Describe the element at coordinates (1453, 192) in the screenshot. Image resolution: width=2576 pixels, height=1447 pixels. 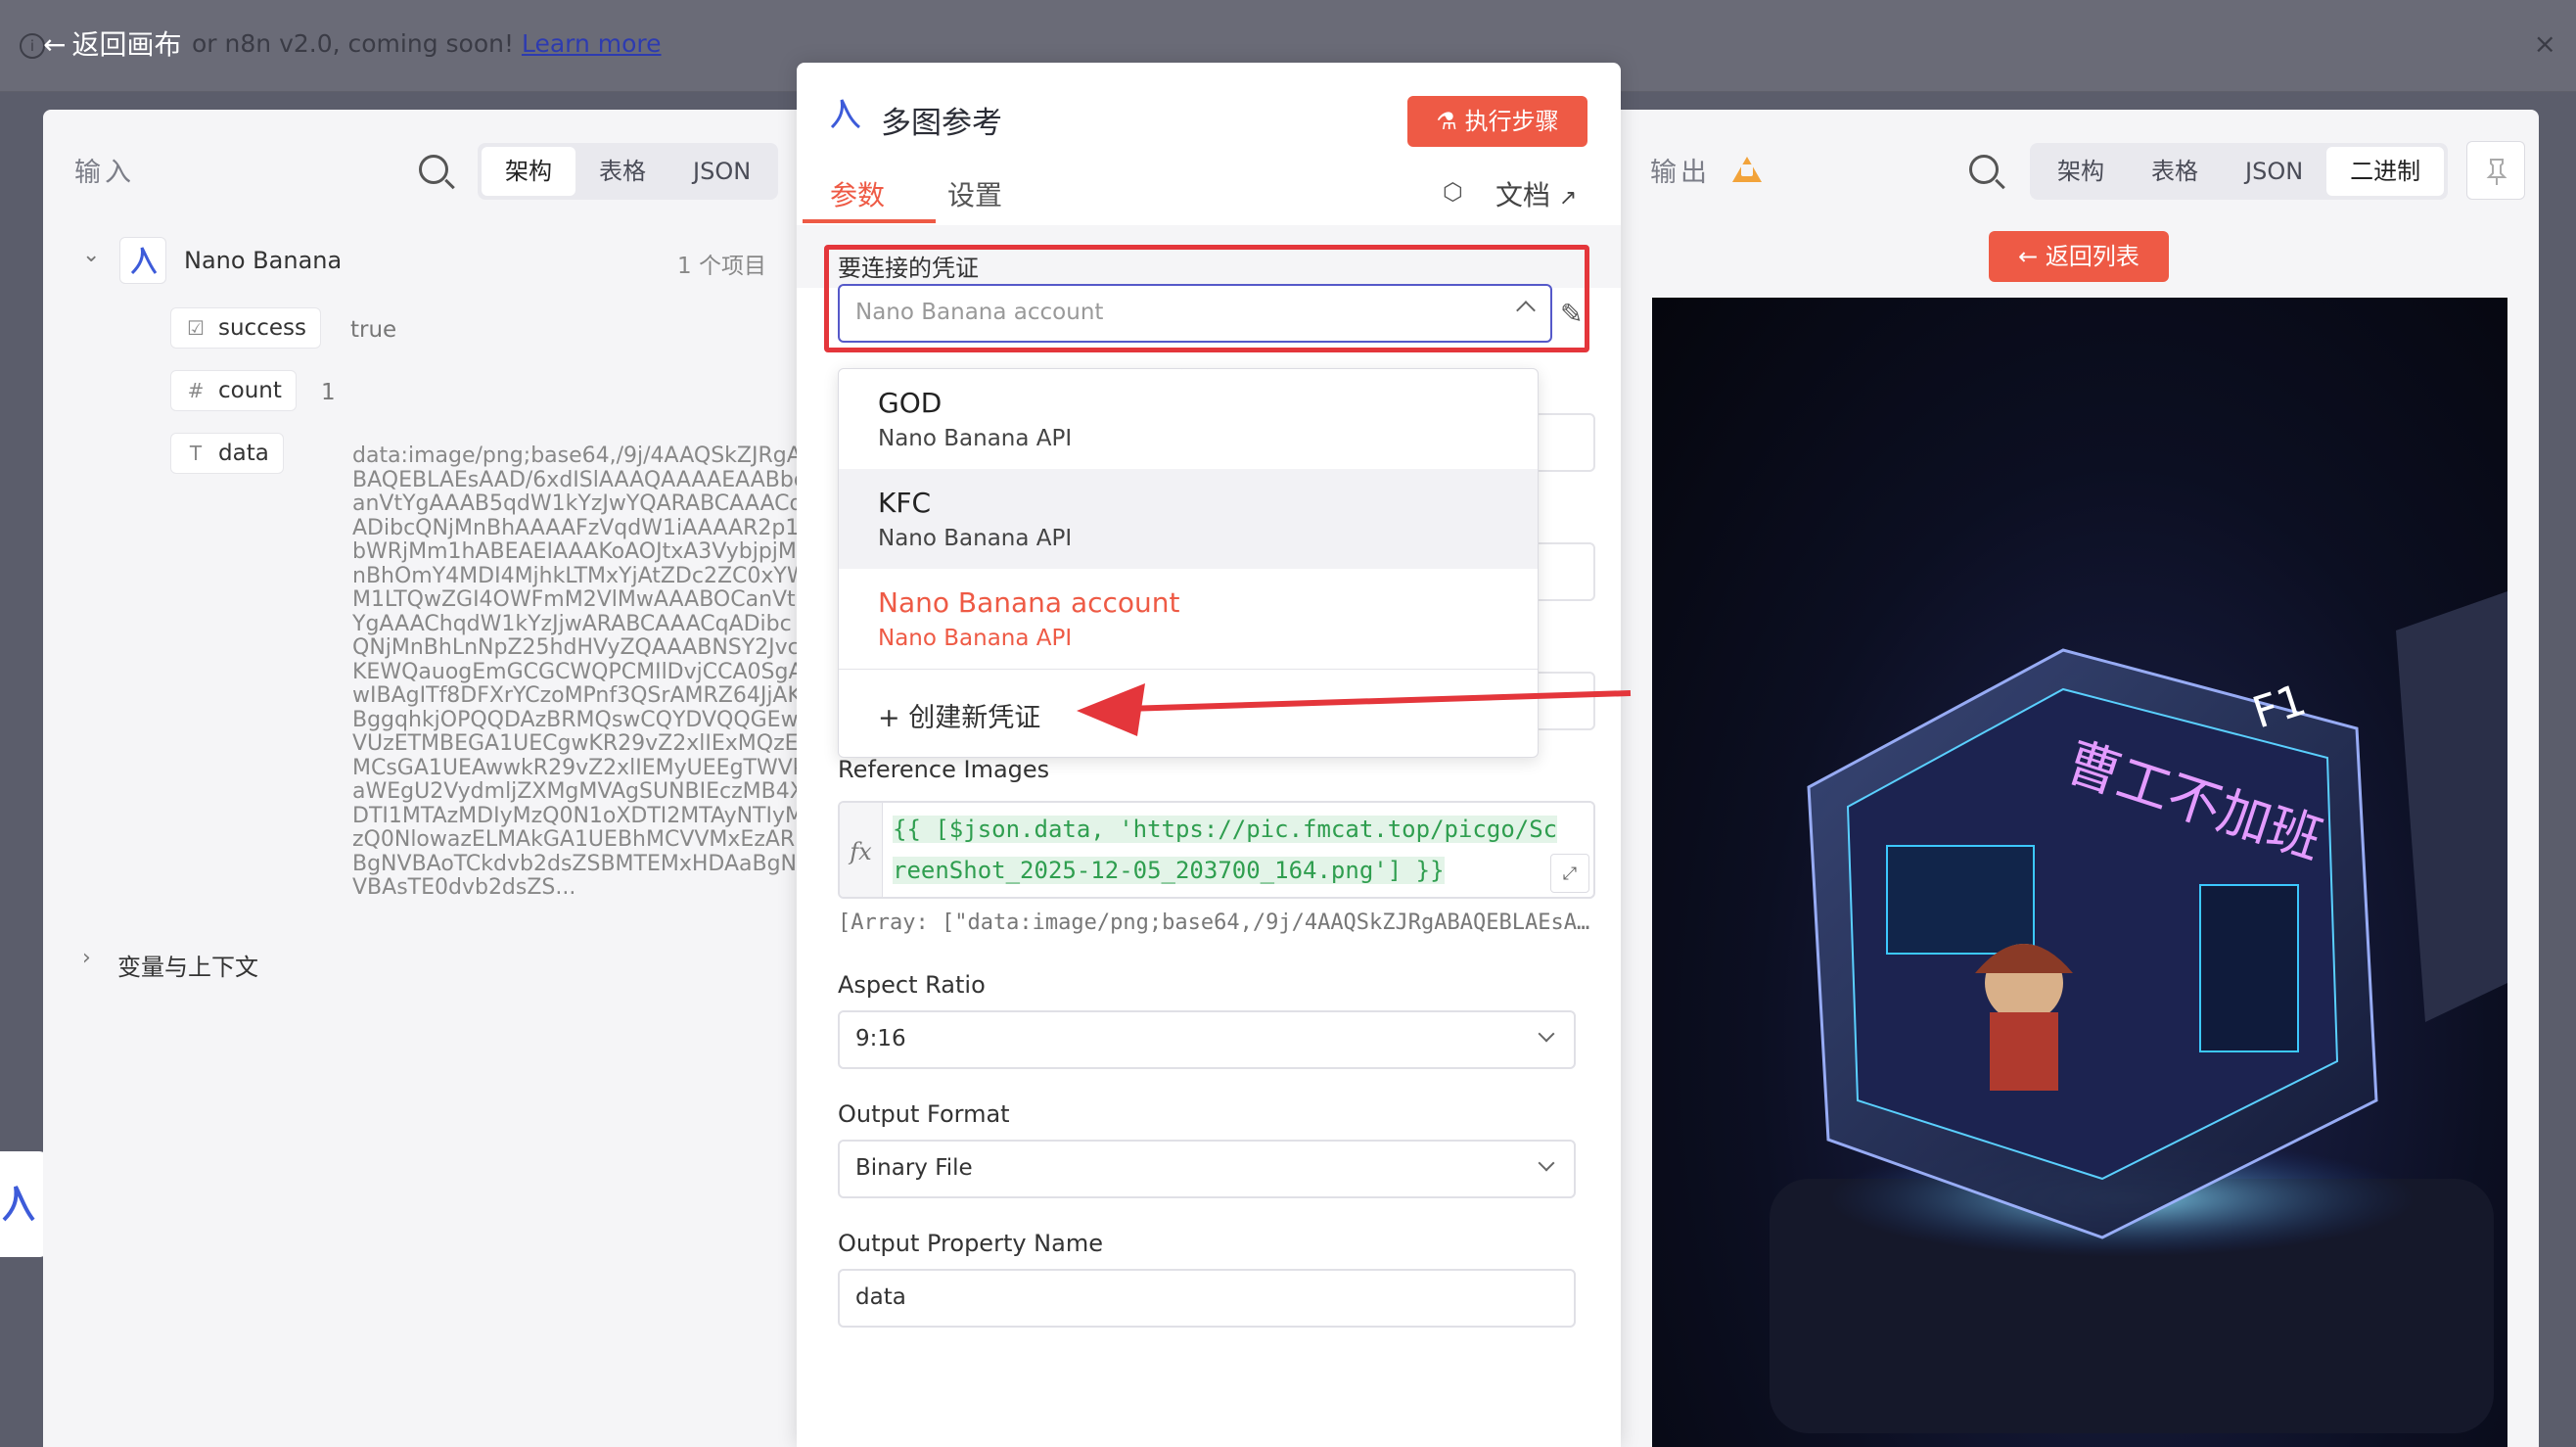
I see `cube-icon: ⬡` at that location.